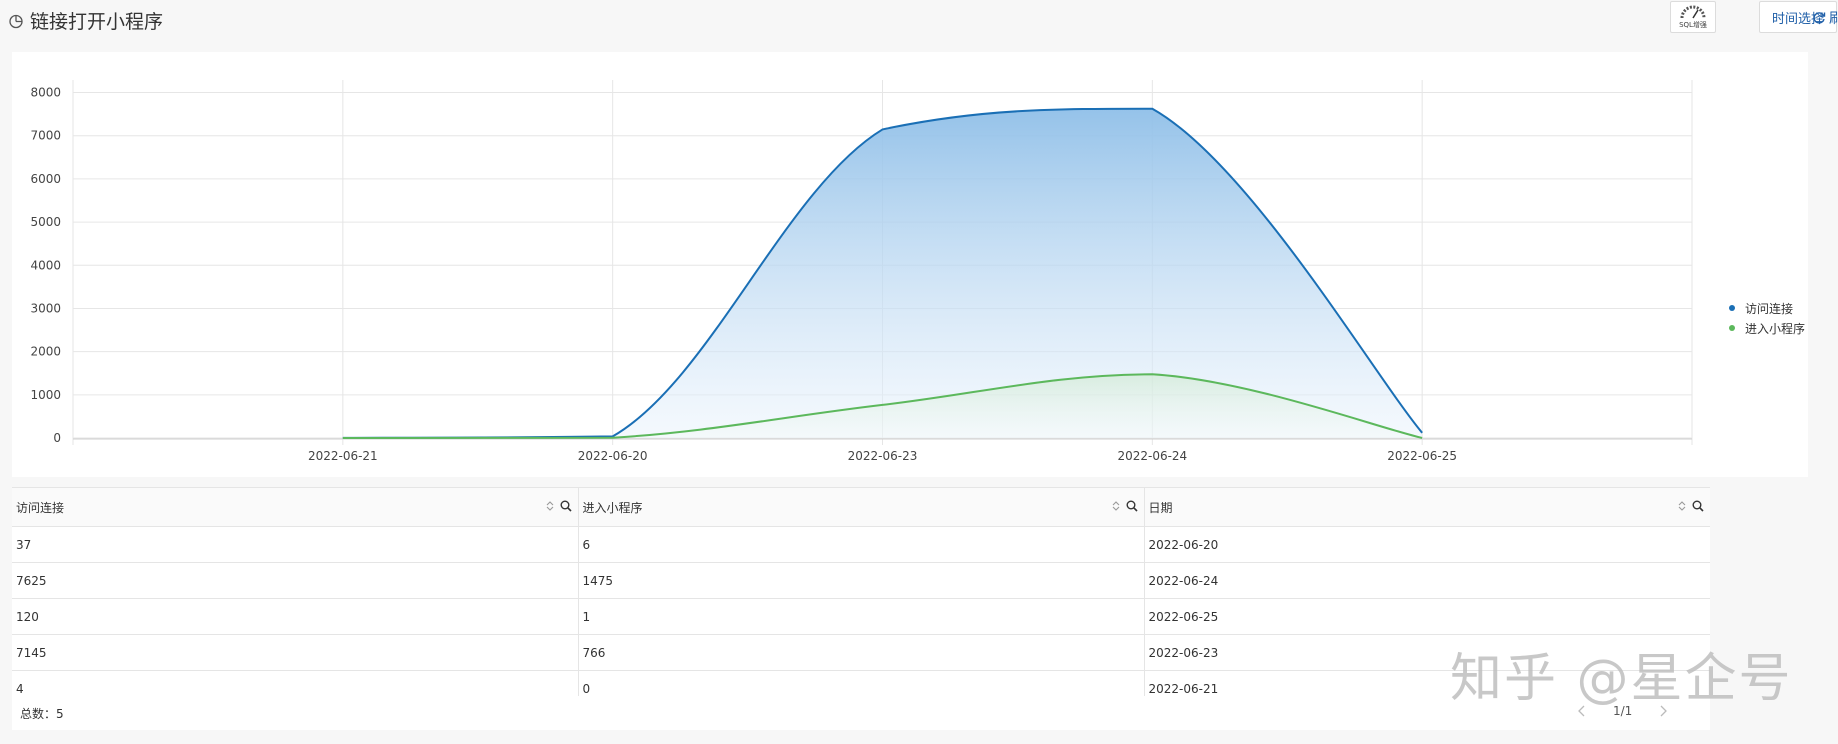 The image size is (1838, 744). I want to click on table-cell: 6, so click(860, 544).